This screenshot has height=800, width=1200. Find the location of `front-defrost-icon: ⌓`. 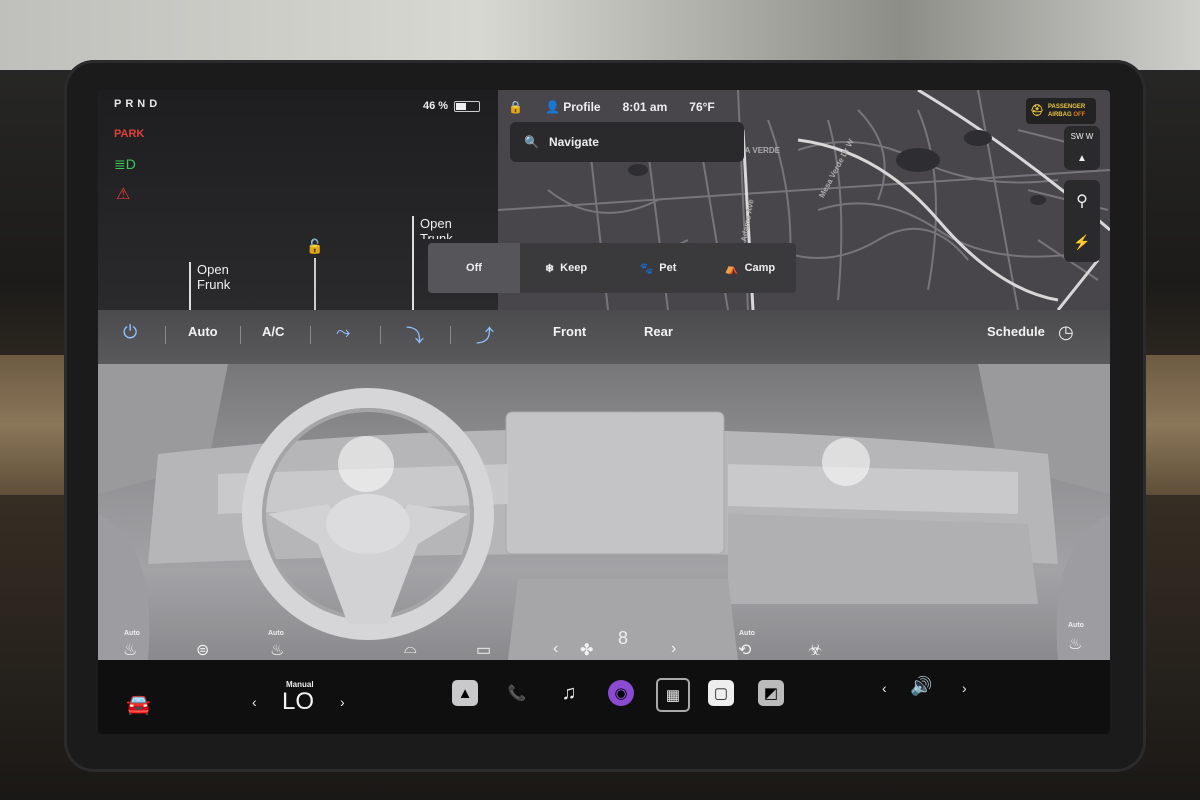

front-defrost-icon: ⌓ is located at coordinates (410, 649).